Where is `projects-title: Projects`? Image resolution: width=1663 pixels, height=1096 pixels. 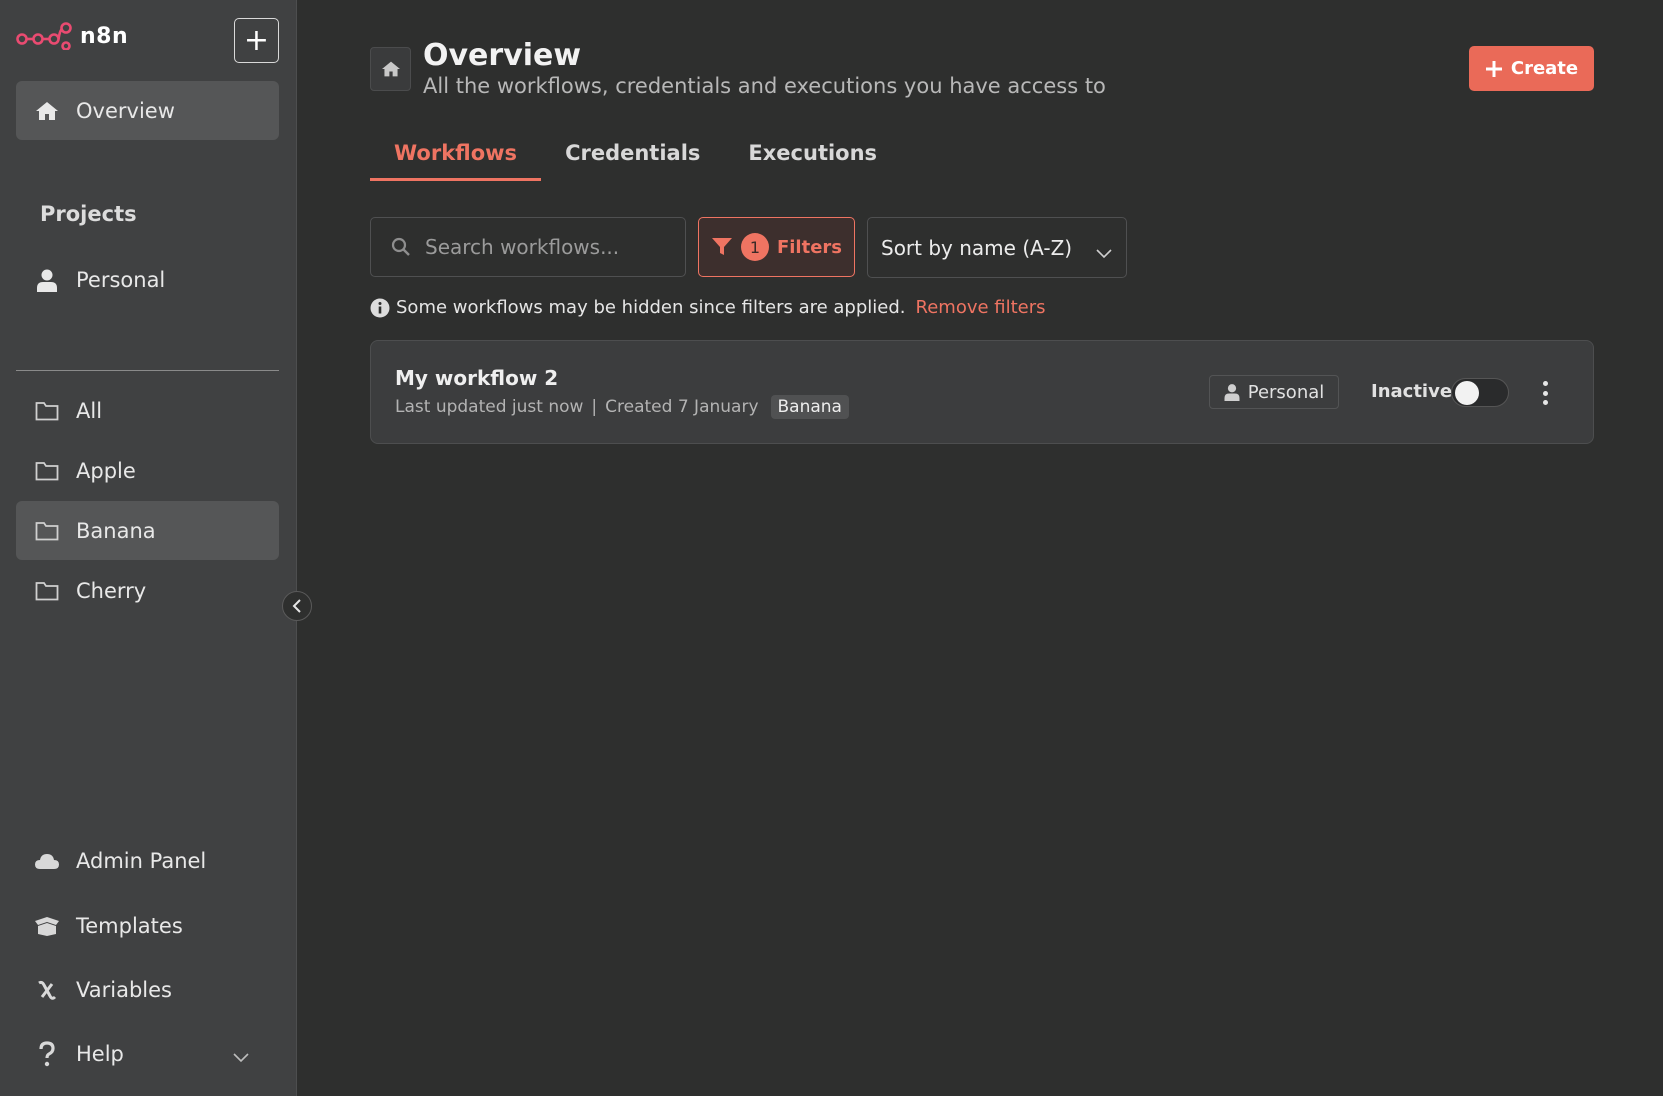
projects-title: Projects is located at coordinates (88, 214).